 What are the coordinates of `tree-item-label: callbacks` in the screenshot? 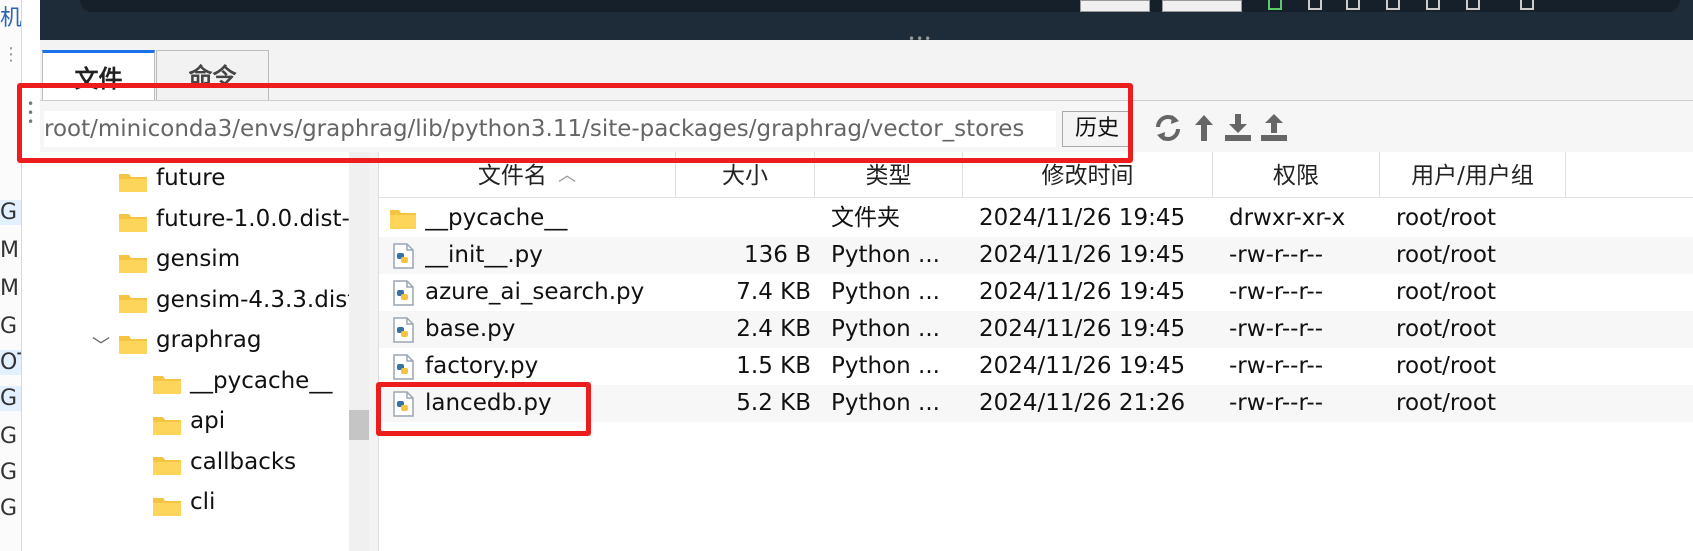 It's located at (243, 461).